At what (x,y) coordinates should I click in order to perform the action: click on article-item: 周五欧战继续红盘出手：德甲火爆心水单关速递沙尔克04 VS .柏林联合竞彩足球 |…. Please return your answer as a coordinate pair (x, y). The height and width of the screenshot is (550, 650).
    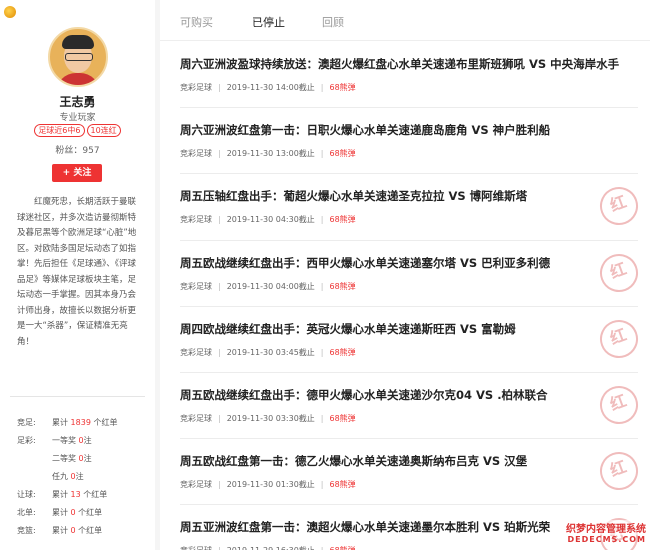
    Looking at the image, I should click on (412, 406).